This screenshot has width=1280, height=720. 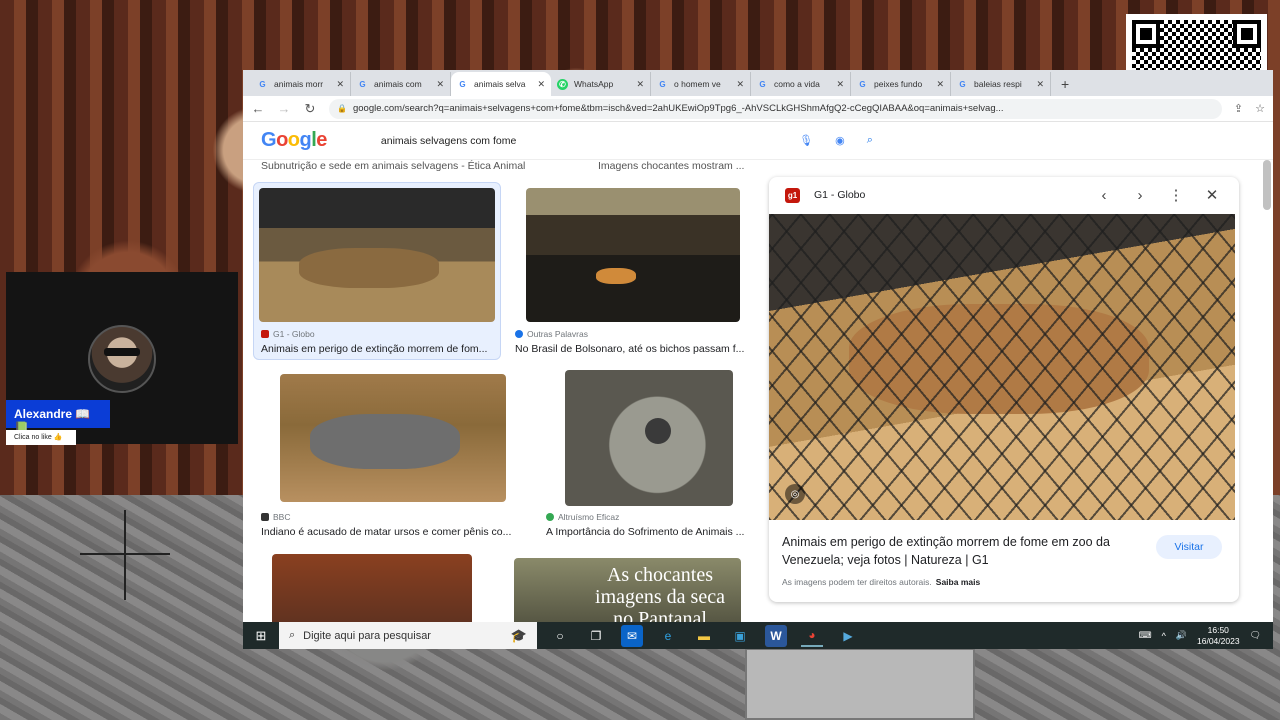 I want to click on windows-start-icon: ⊞, so click(x=261, y=636).